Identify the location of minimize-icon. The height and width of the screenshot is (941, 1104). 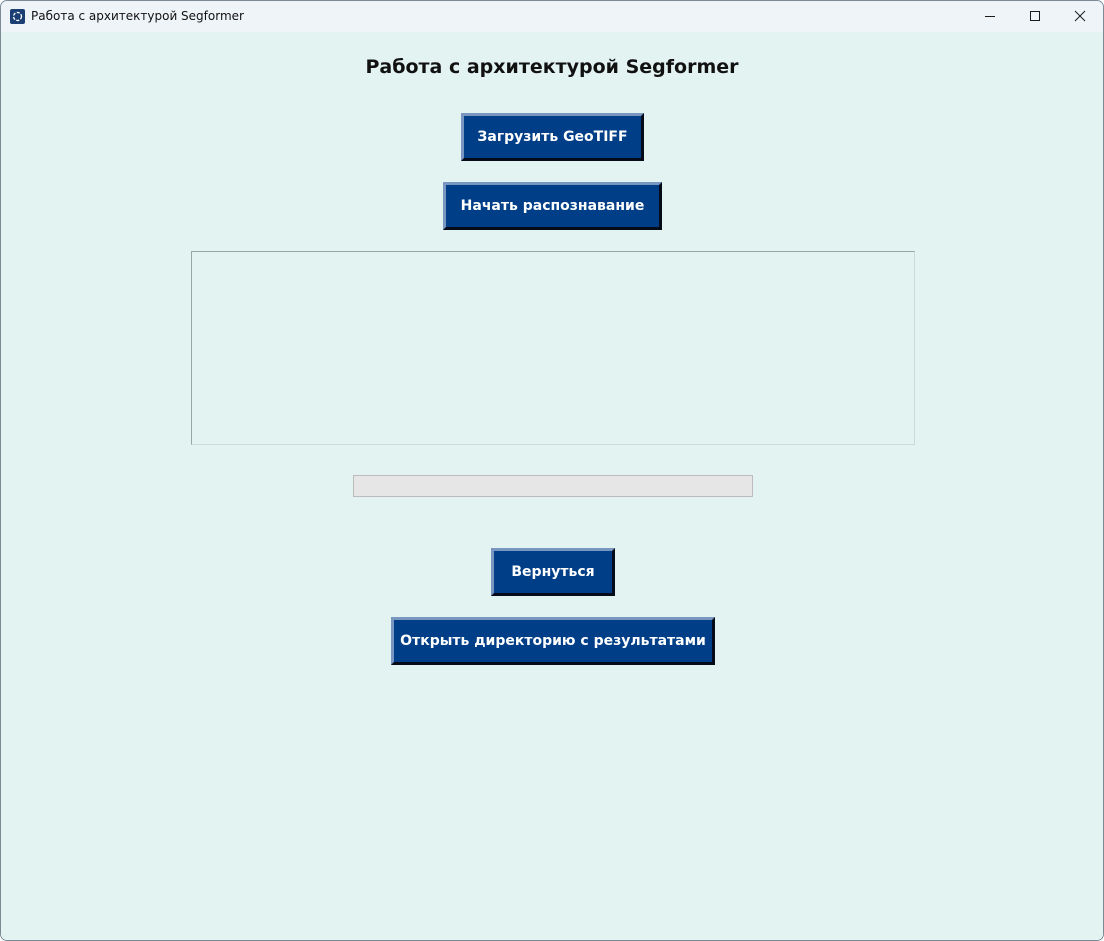
(990, 16).